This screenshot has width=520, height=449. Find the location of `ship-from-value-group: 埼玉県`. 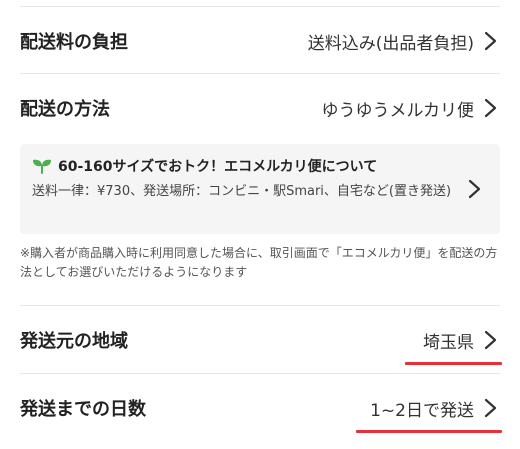

ship-from-value-group: 埼玉県 is located at coordinates (453, 346).